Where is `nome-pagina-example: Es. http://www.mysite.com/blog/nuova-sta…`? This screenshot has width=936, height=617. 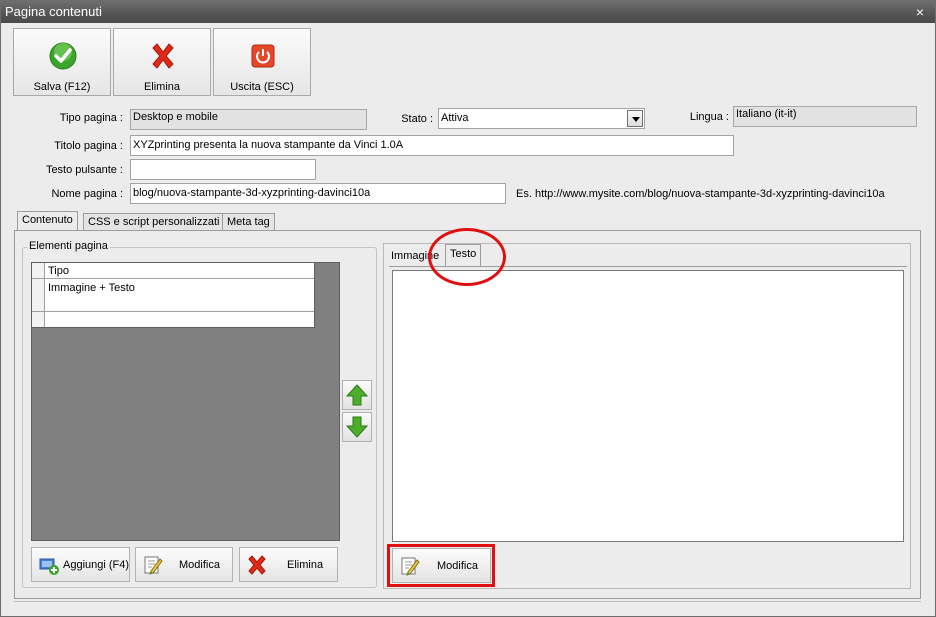 nome-pagina-example: Es. http://www.mysite.com/blog/nuova-sta… is located at coordinates (700, 194).